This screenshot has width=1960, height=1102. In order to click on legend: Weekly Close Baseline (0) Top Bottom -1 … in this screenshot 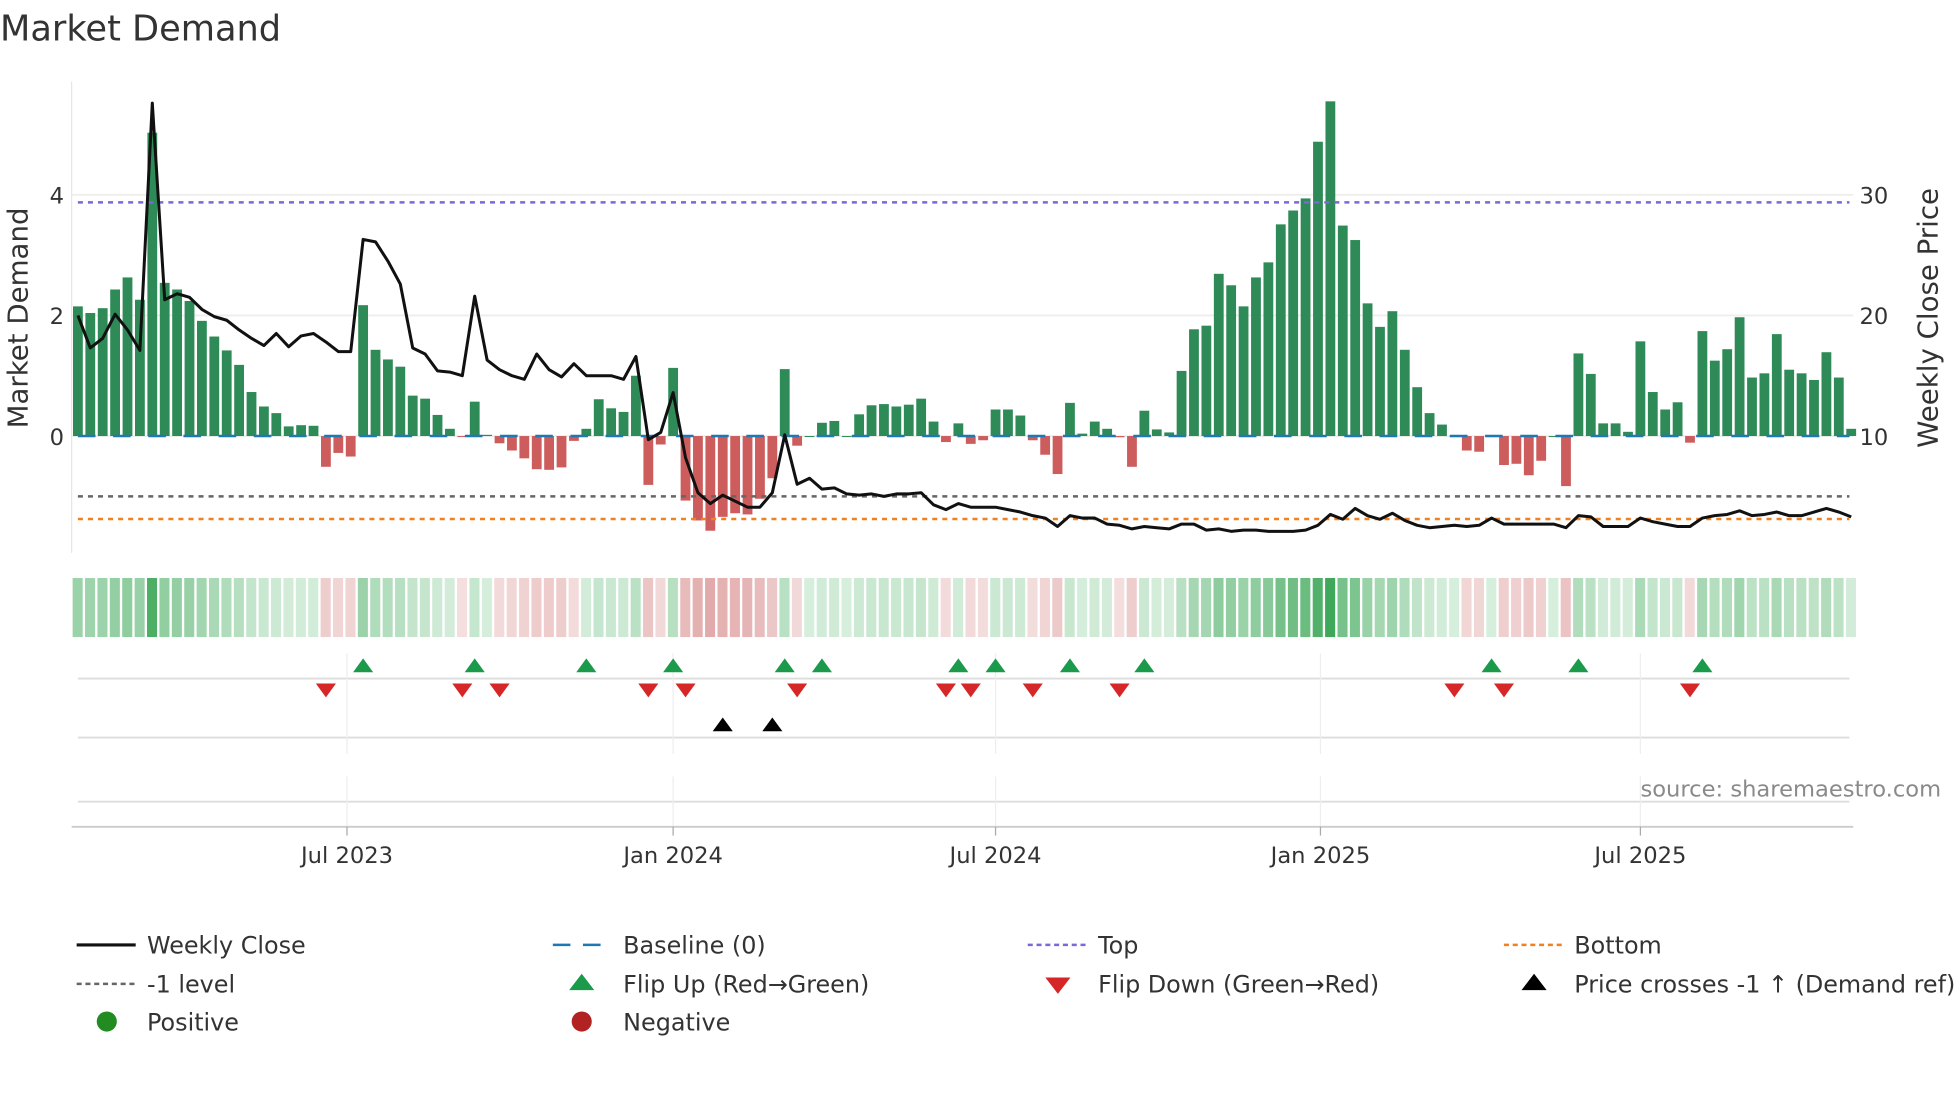, I will do `click(1015, 984)`.